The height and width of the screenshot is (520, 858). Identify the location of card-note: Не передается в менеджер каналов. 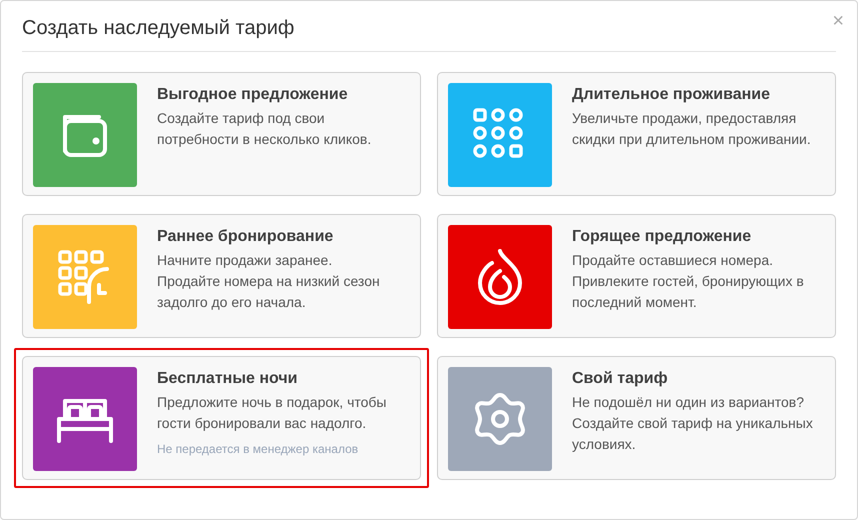
(258, 449).